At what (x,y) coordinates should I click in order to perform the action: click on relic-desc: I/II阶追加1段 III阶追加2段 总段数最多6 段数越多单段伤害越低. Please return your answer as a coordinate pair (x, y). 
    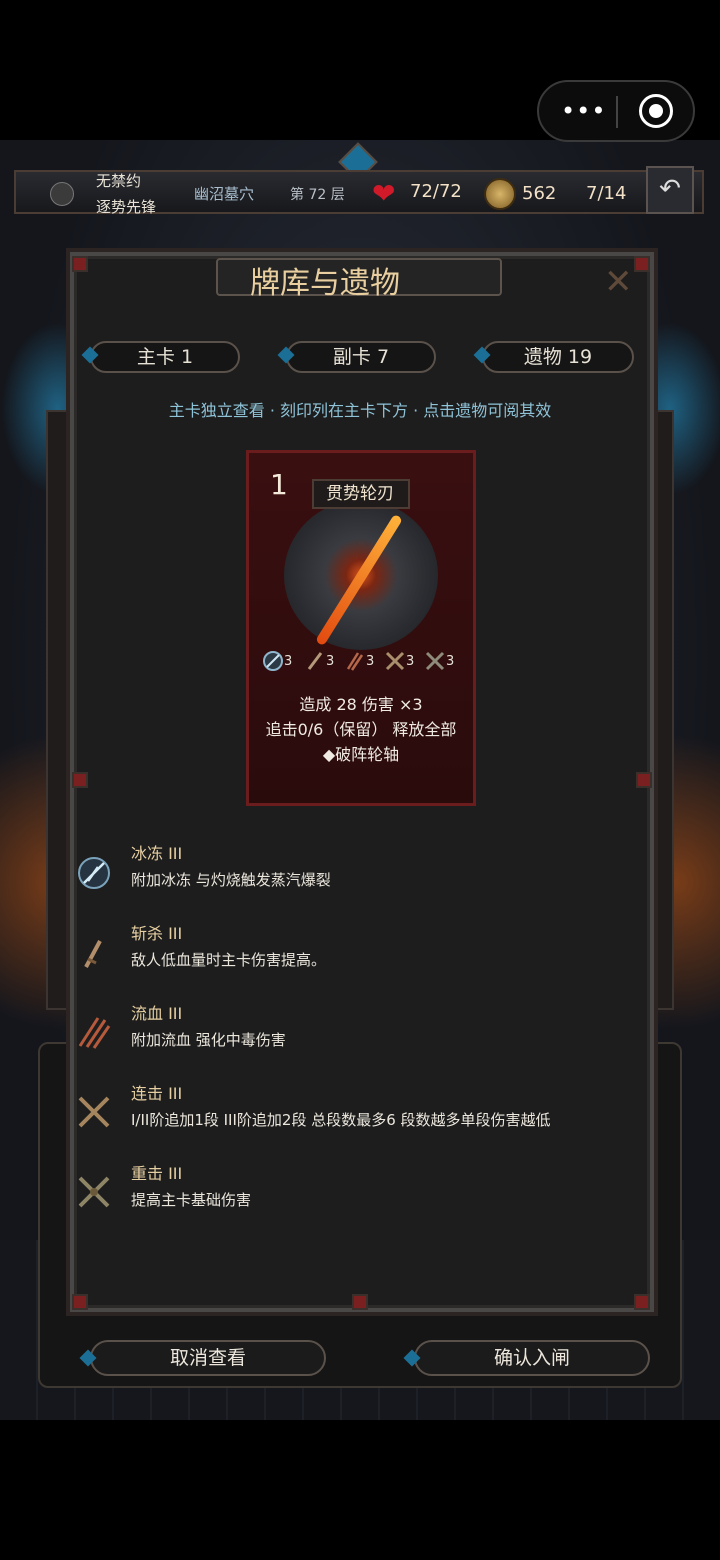
    Looking at the image, I should click on (341, 1120).